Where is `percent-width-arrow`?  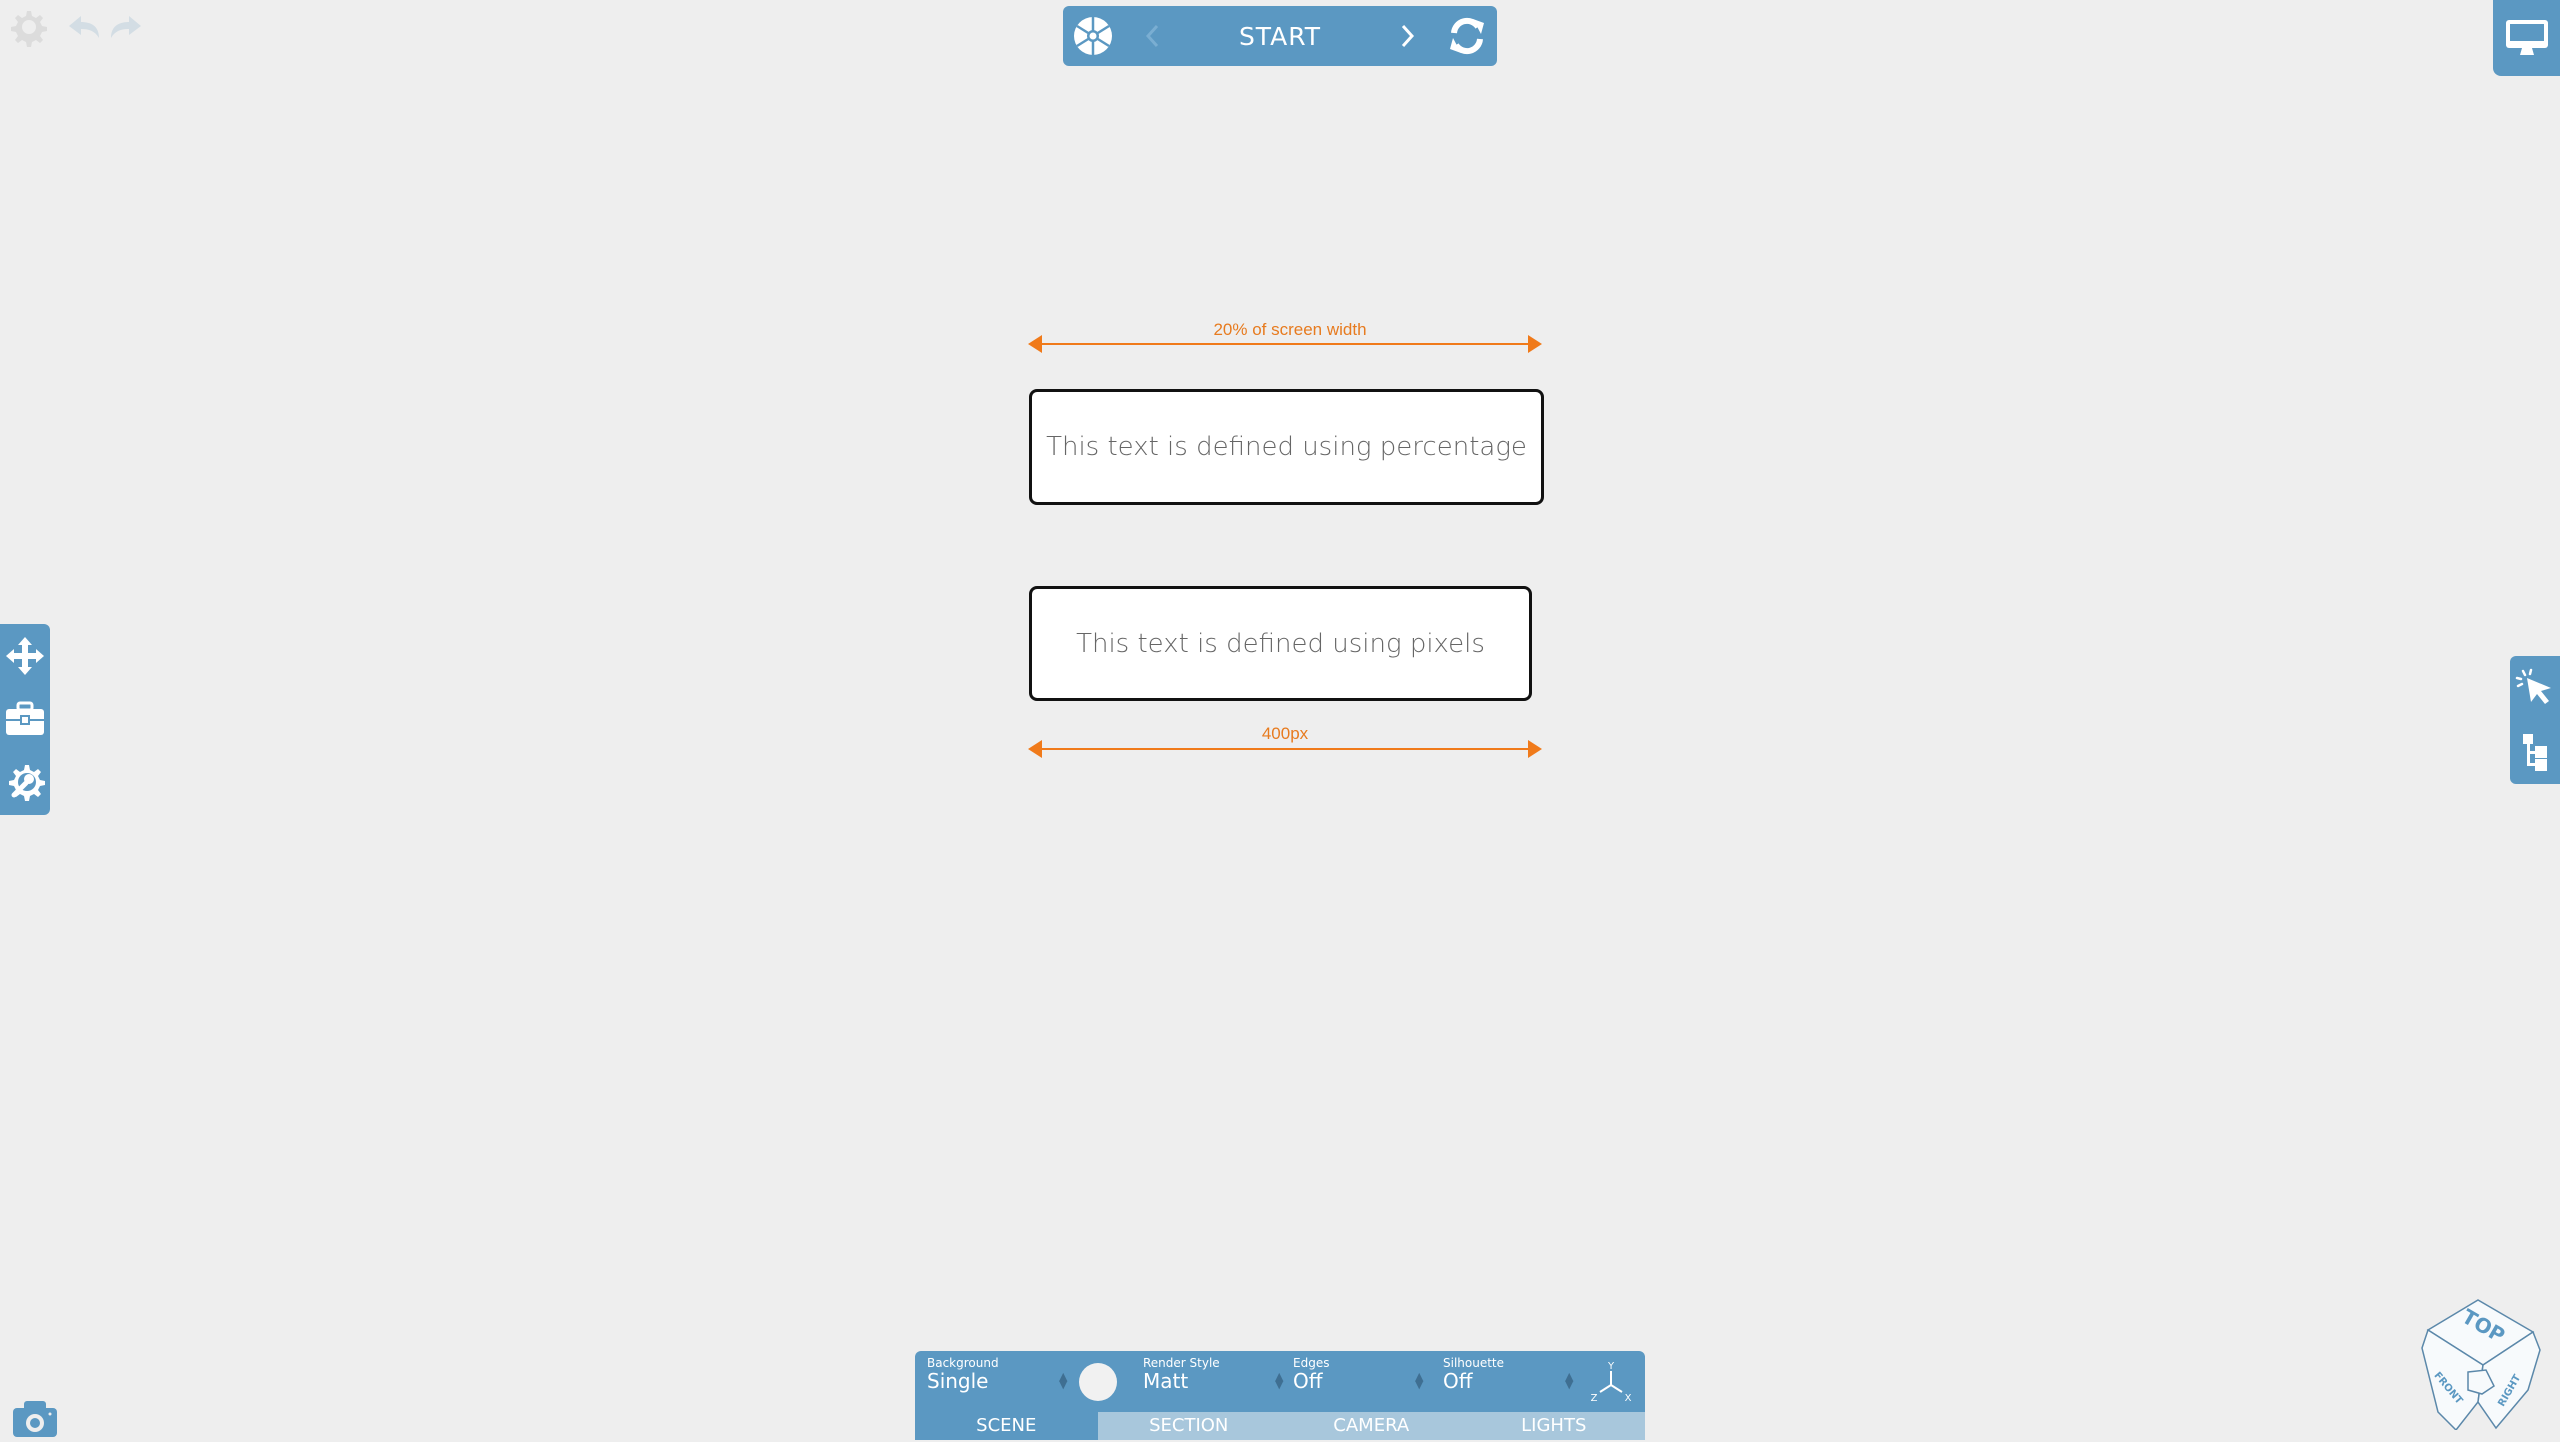
percent-width-arrow is located at coordinates (1285, 344).